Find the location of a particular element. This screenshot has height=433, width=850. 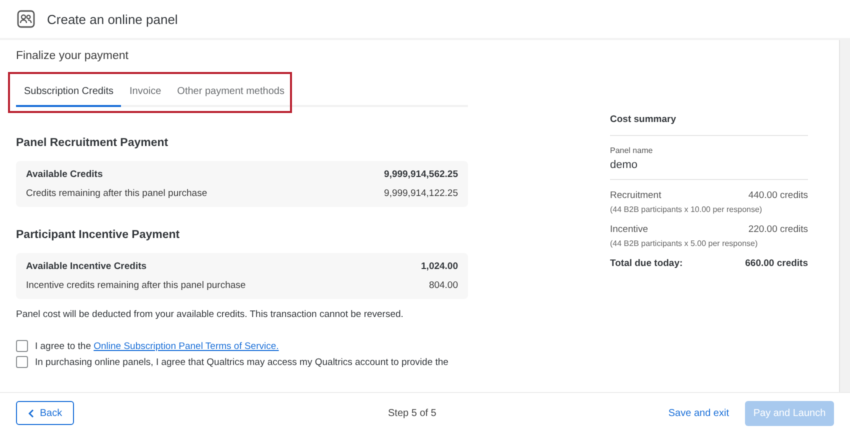

credit-value: 9,999,914,562.25 is located at coordinates (421, 174).